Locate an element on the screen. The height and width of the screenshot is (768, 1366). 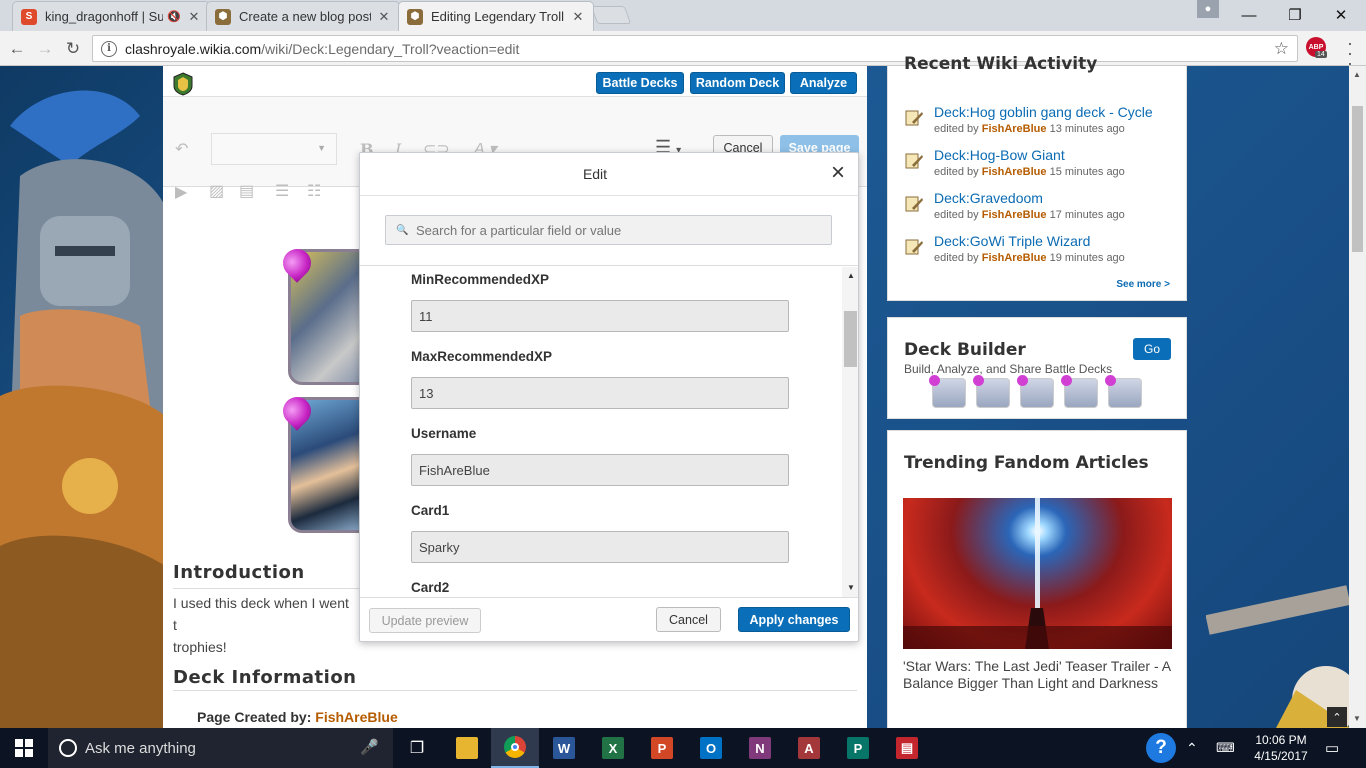
field-label-minrecommendedxp: MinRecommendedXP is located at coordinates (480, 279).